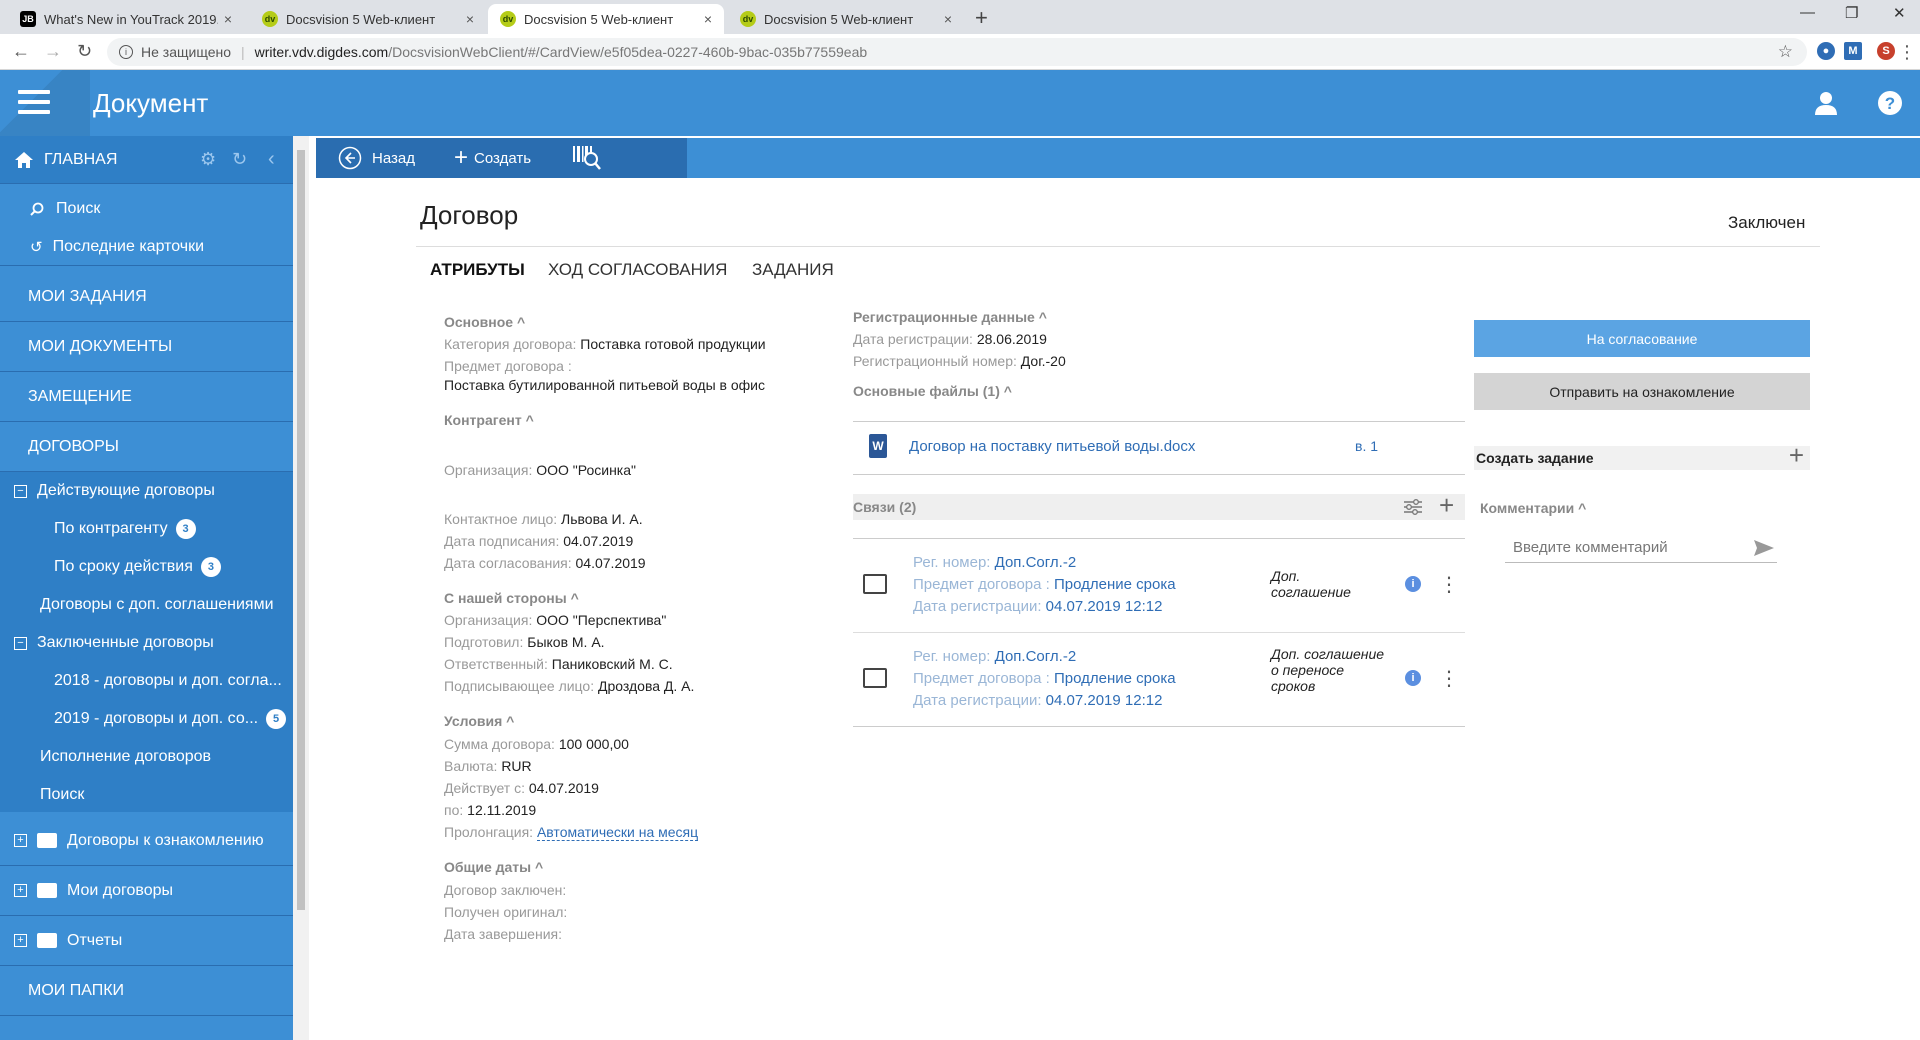 The width and height of the screenshot is (1920, 1040). I want to click on sidebar-item-execution: Исполнение договоров, so click(146, 757).